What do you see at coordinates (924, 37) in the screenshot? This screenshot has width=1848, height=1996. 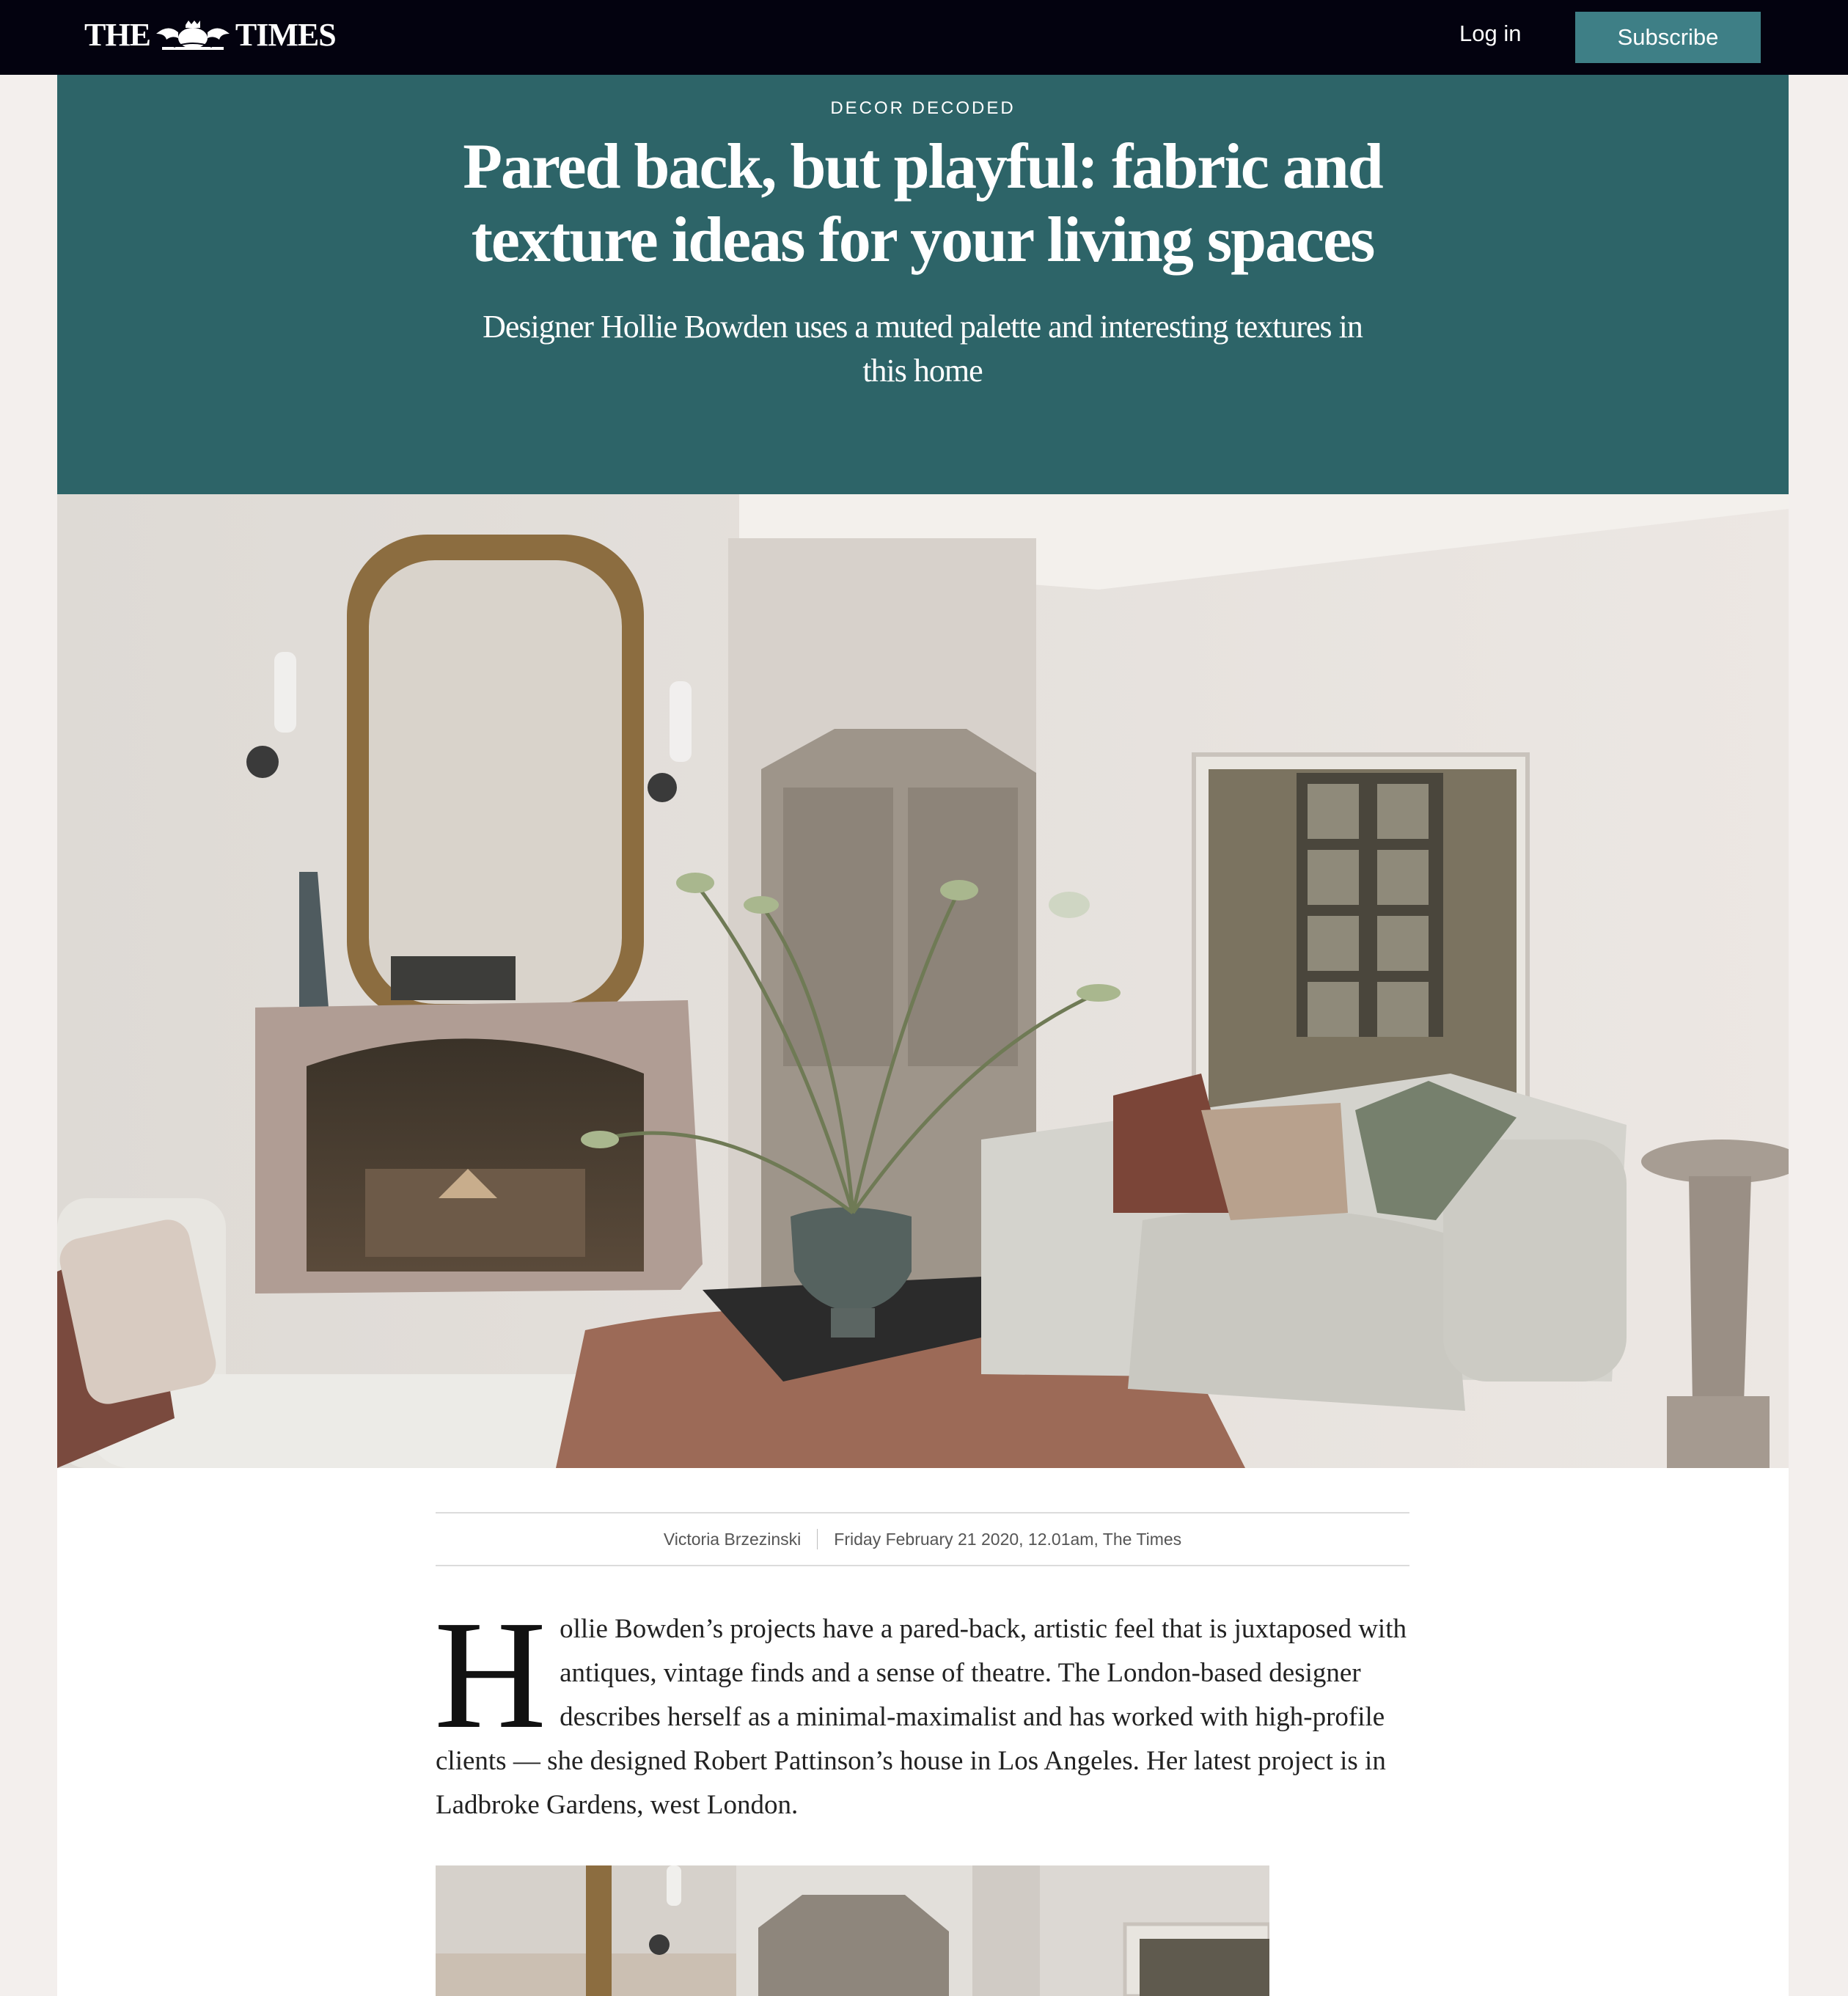 I see `top-navigation-bar: THE TIMES Log in Subscribe` at bounding box center [924, 37].